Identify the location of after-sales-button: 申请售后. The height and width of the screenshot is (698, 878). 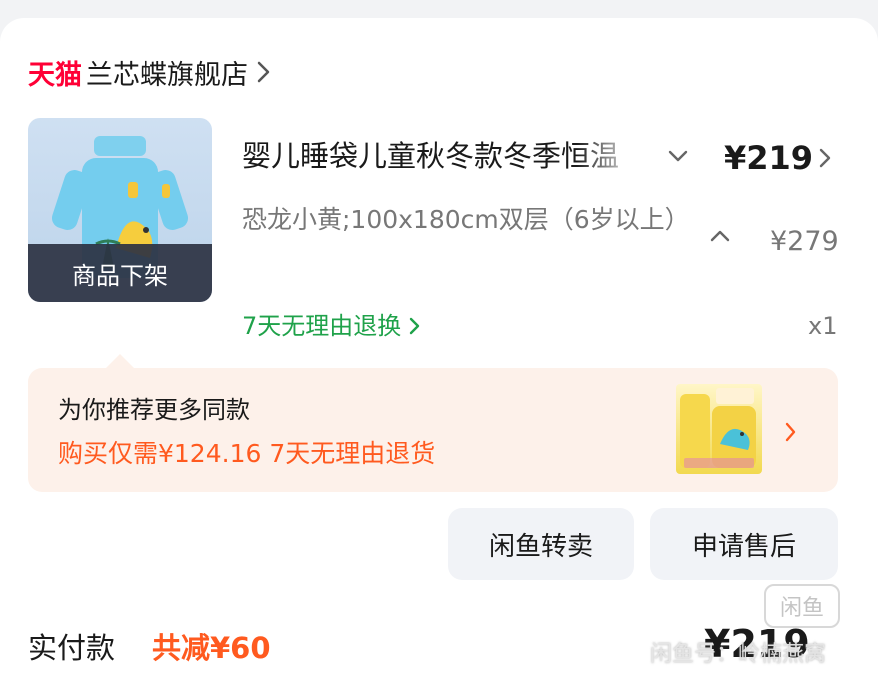
(744, 544).